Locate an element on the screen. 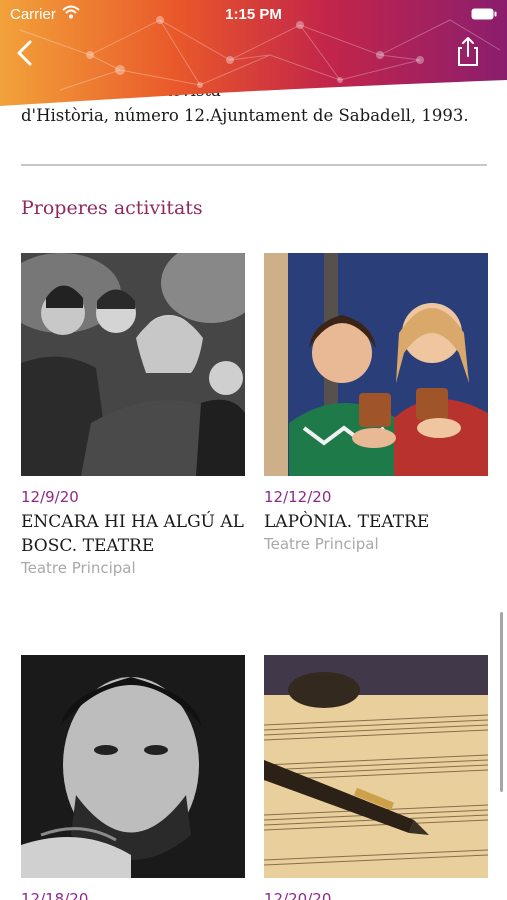 Image resolution: width=507 pixels, height=900 pixels. share-button is located at coordinates (468, 51).